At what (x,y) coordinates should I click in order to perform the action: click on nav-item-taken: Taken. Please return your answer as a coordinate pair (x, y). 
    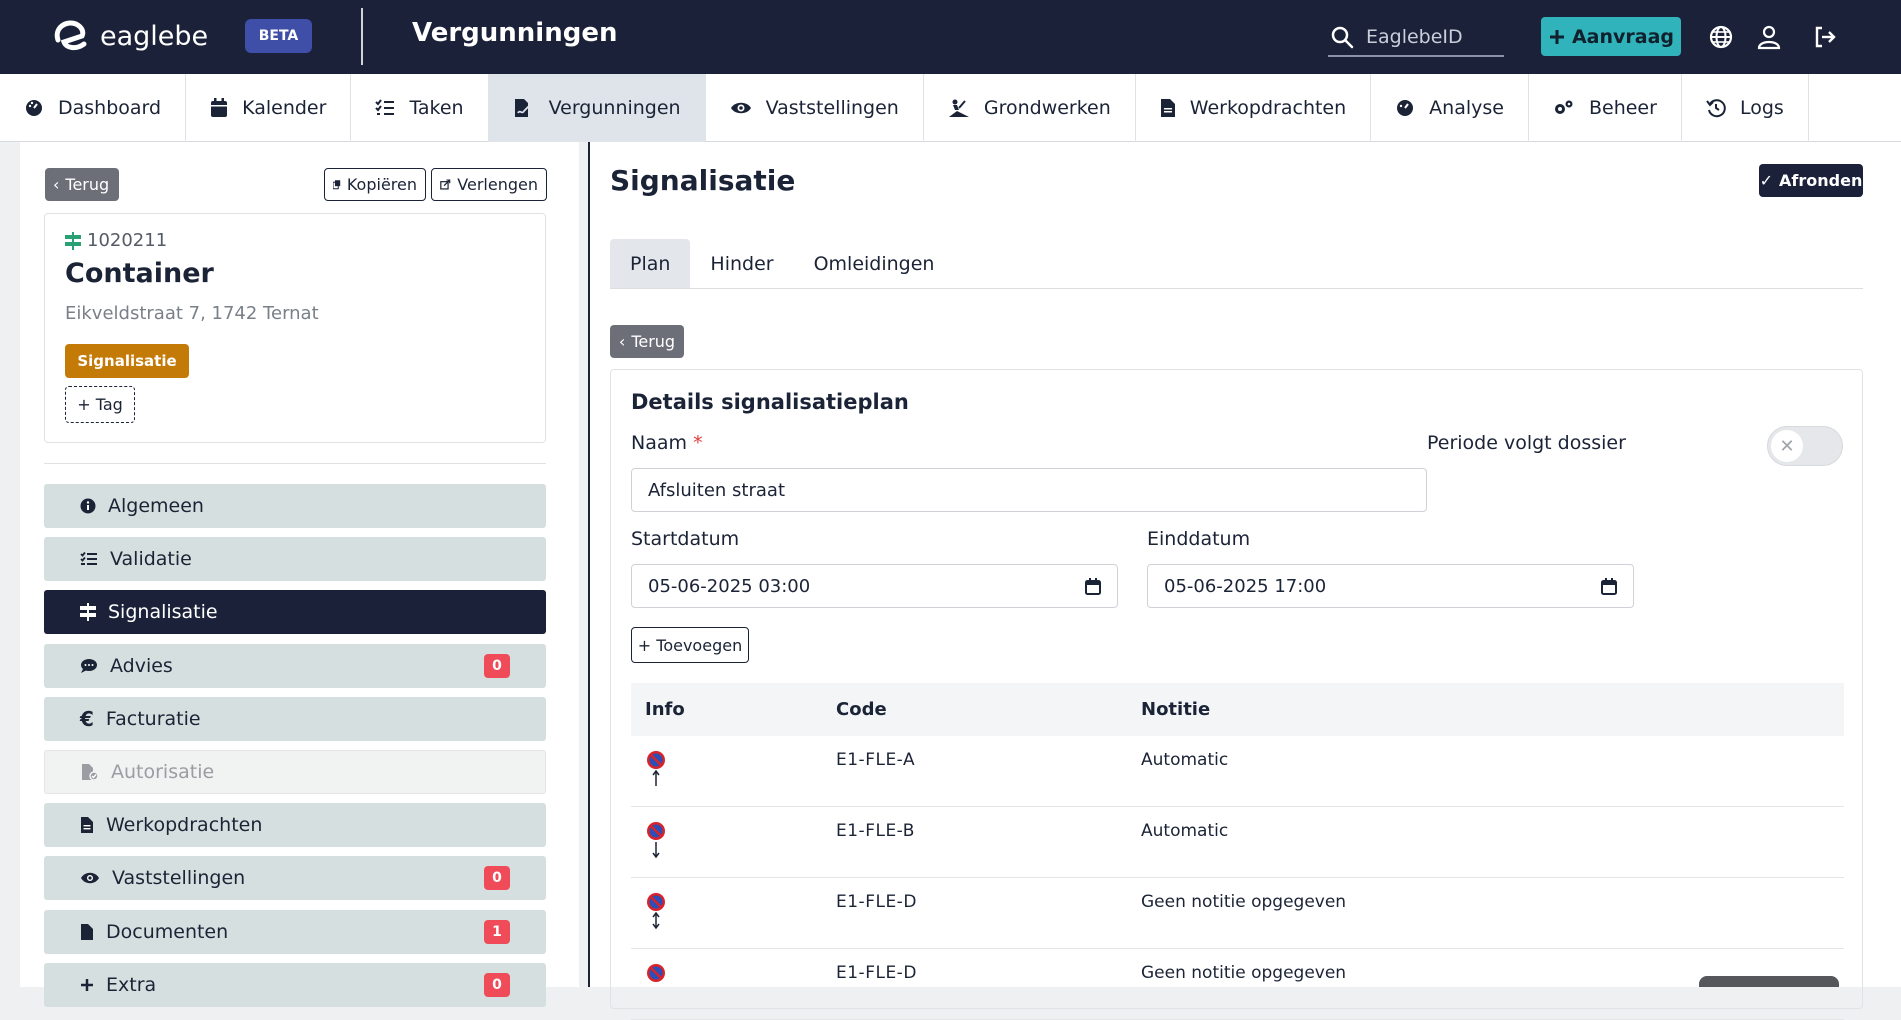
    Looking at the image, I should click on (420, 108).